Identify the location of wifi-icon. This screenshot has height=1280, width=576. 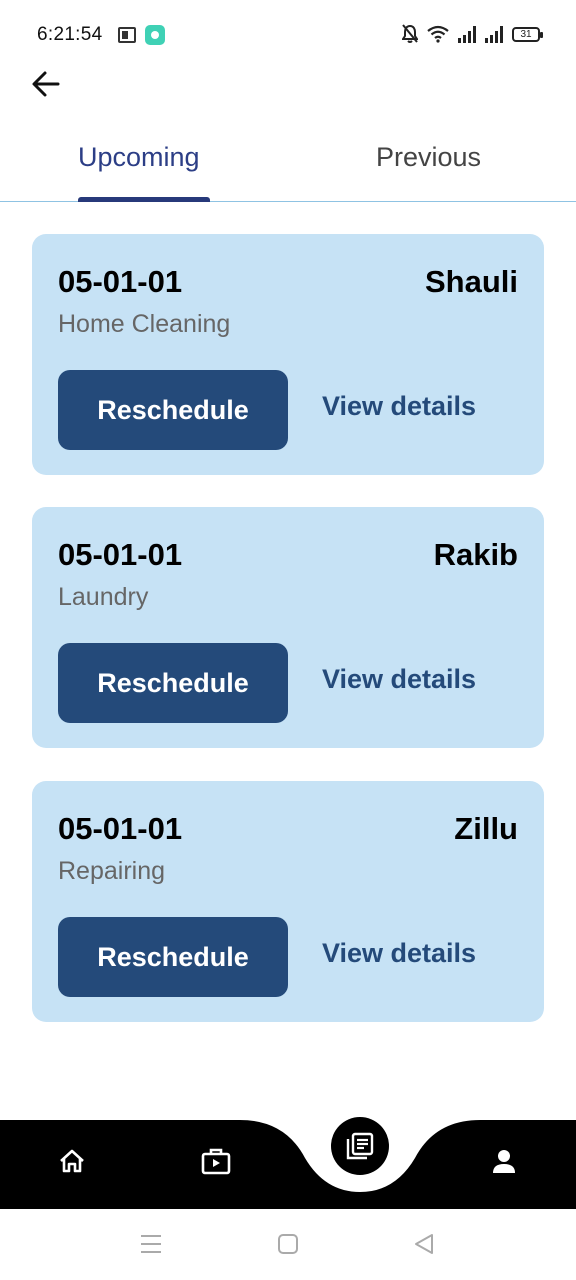
(438, 34).